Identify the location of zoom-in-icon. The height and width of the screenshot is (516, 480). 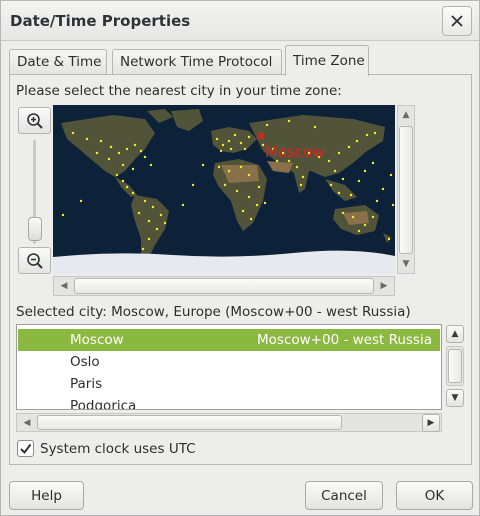
(34, 120).